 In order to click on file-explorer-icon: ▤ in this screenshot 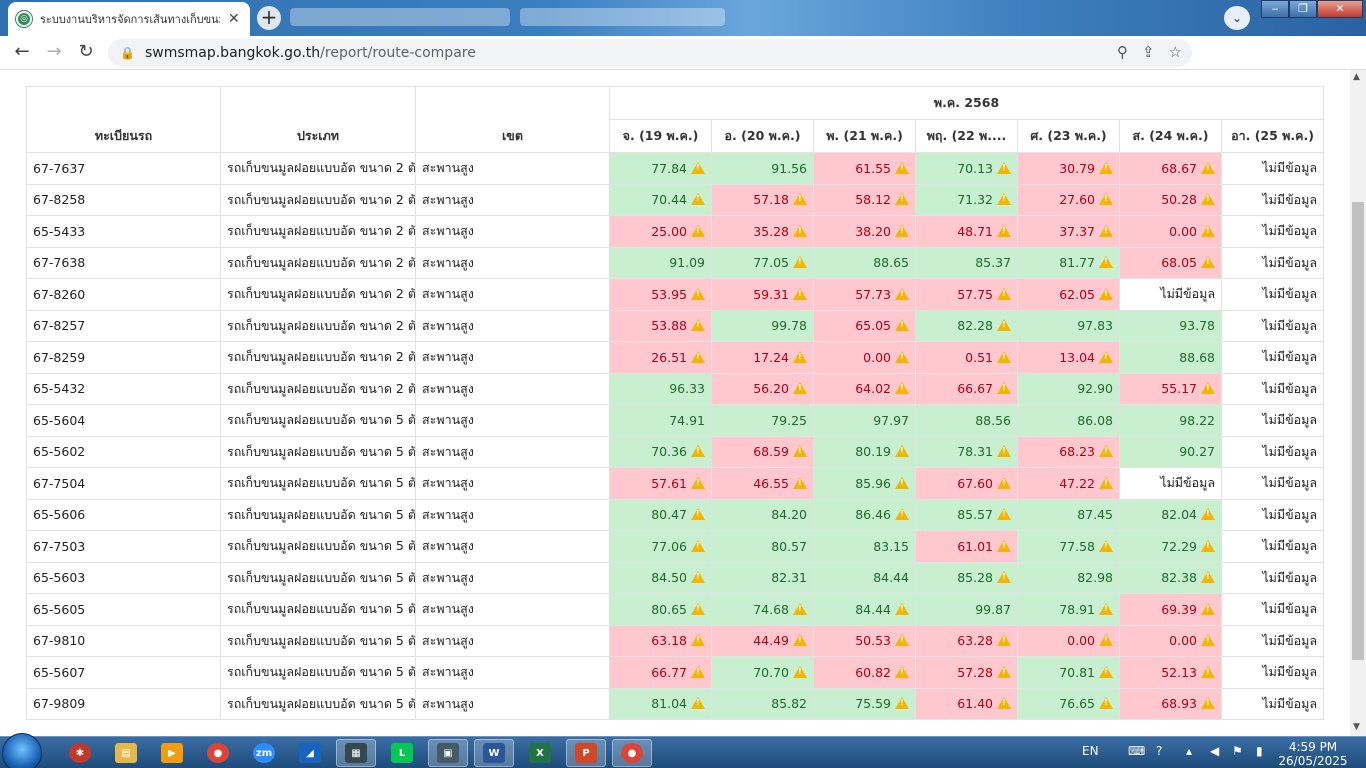, I will do `click(126, 753)`.